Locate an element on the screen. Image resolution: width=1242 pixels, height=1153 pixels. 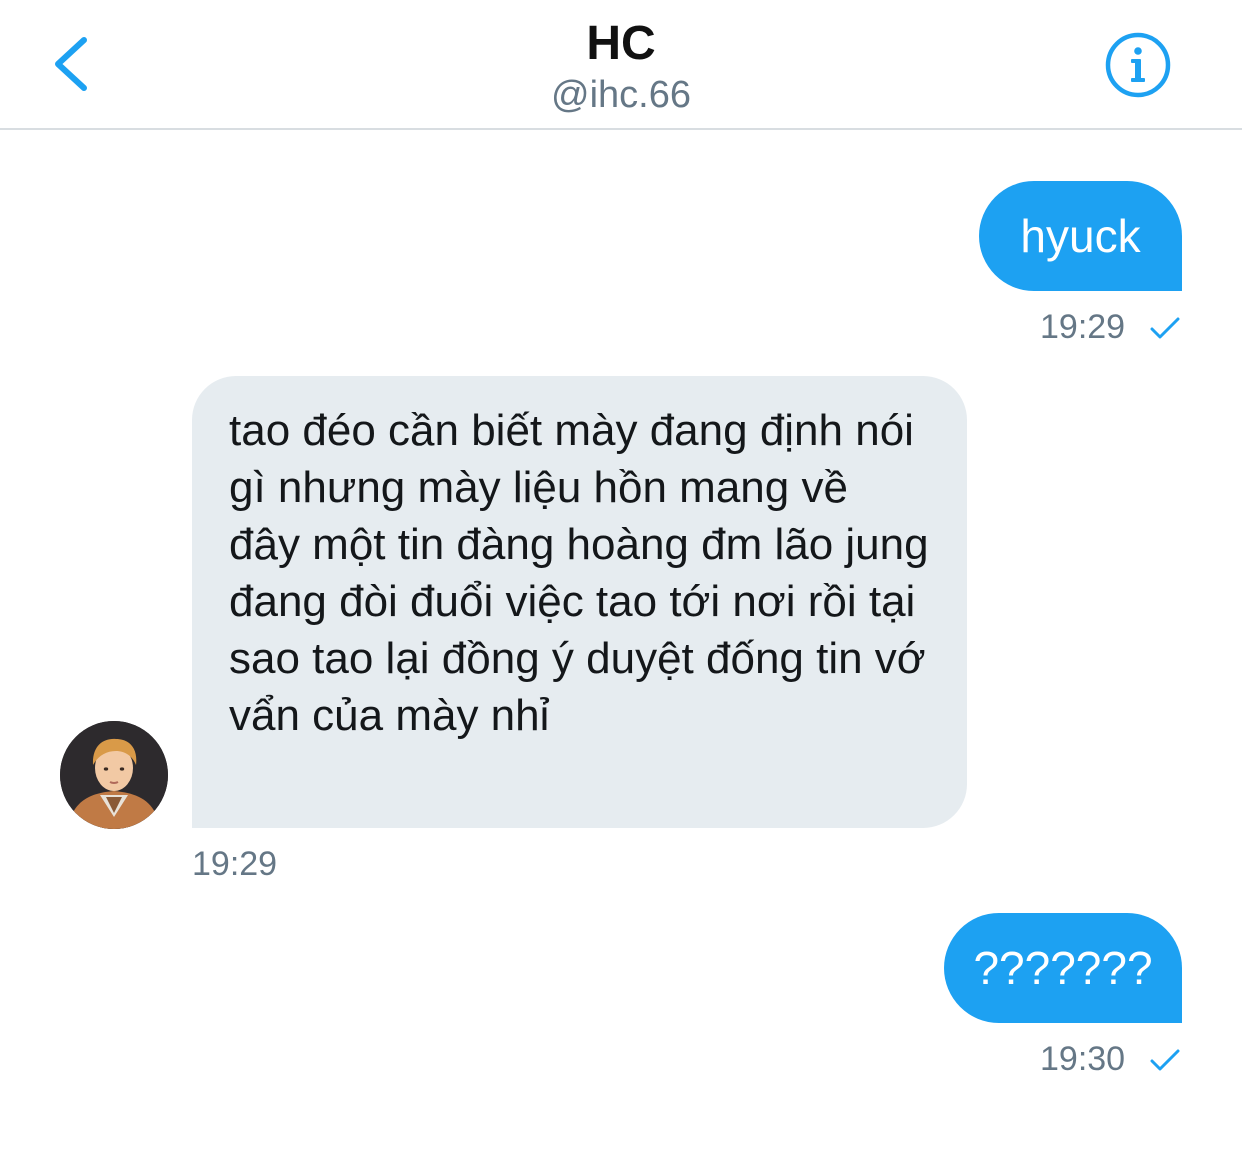
outgoing-message-bubble: ??????? is located at coordinates (1063, 968).